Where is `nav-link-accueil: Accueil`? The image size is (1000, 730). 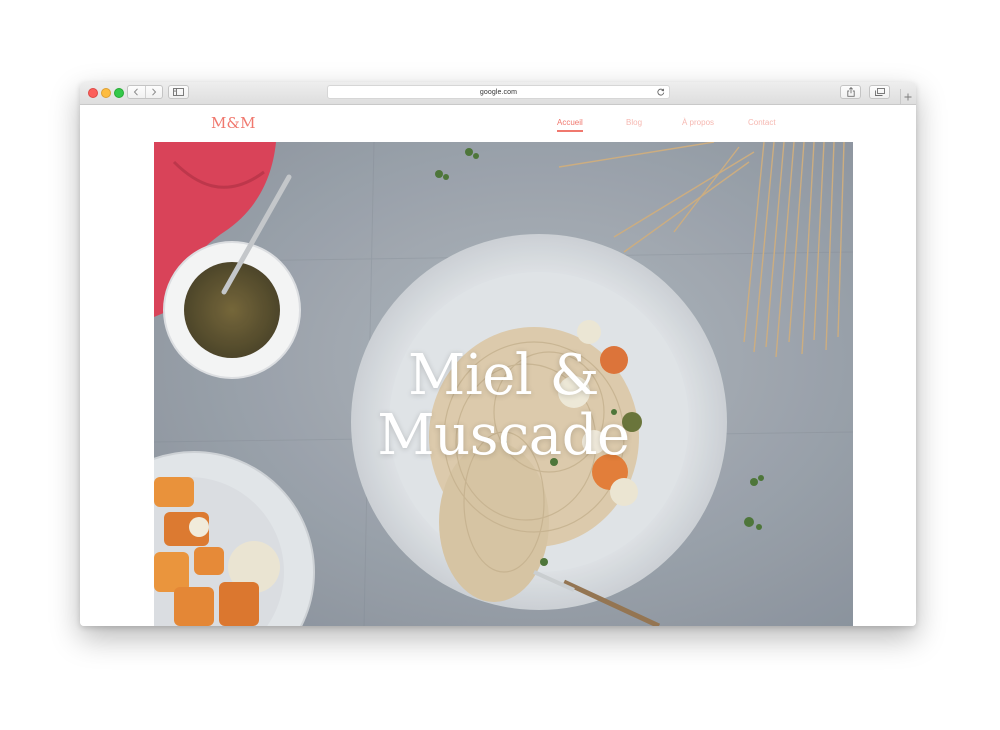
nav-link-accueil: Accueil is located at coordinates (570, 125).